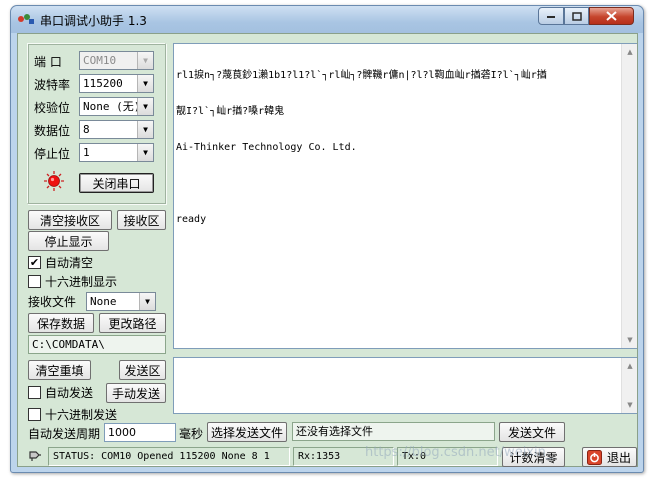 The image size is (649, 478). Describe the element at coordinates (35, 456) in the screenshot. I see `pin-icon` at that location.